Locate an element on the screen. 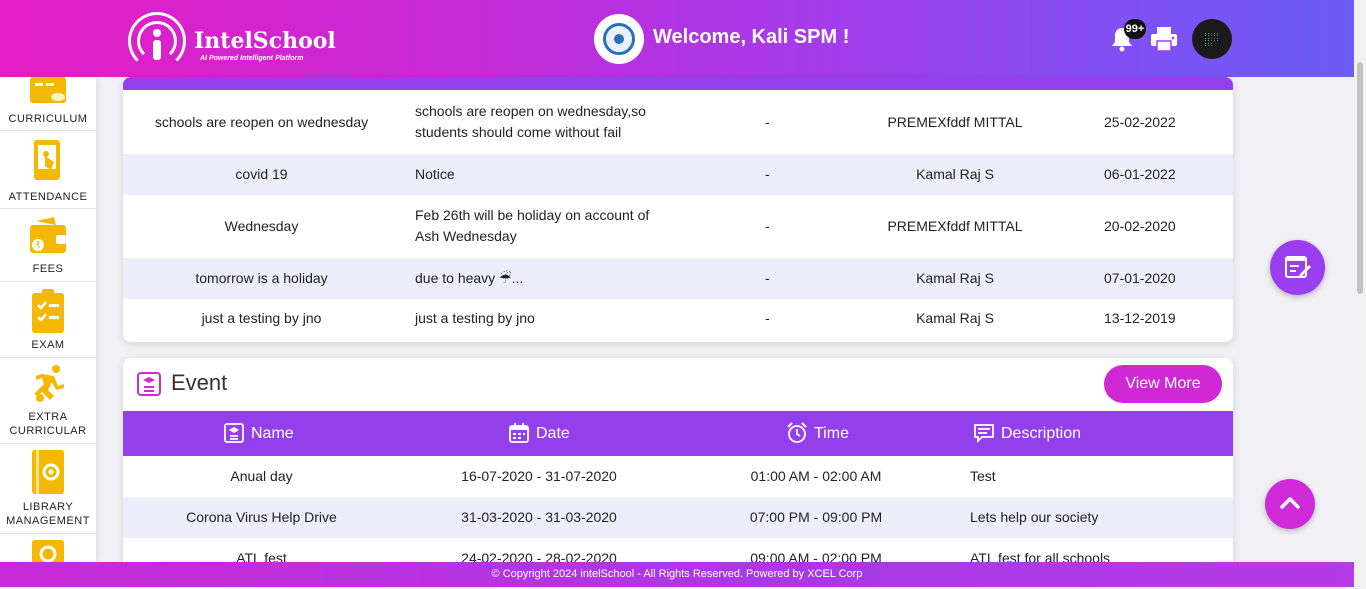 This screenshot has width=1366, height=589. printer-icon is located at coordinates (1164, 39).